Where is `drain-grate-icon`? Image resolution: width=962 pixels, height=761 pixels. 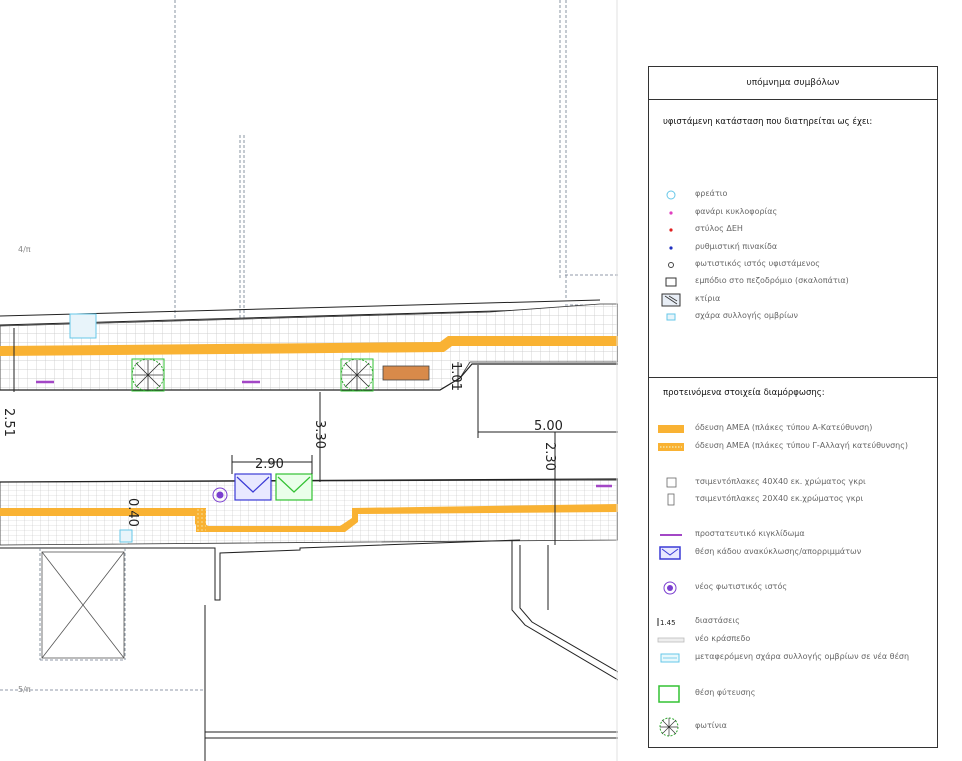 drain-grate-icon is located at coordinates (671, 317).